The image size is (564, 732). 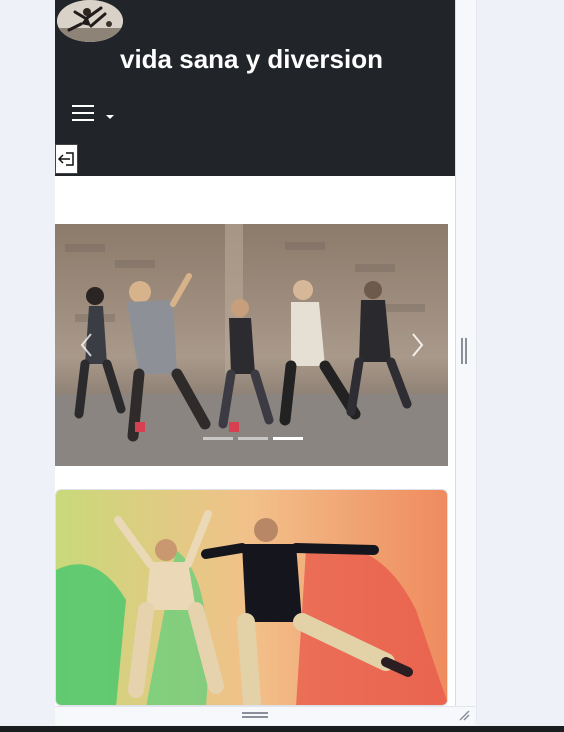 I want to click on resize-handle-right, so click(x=464, y=351).